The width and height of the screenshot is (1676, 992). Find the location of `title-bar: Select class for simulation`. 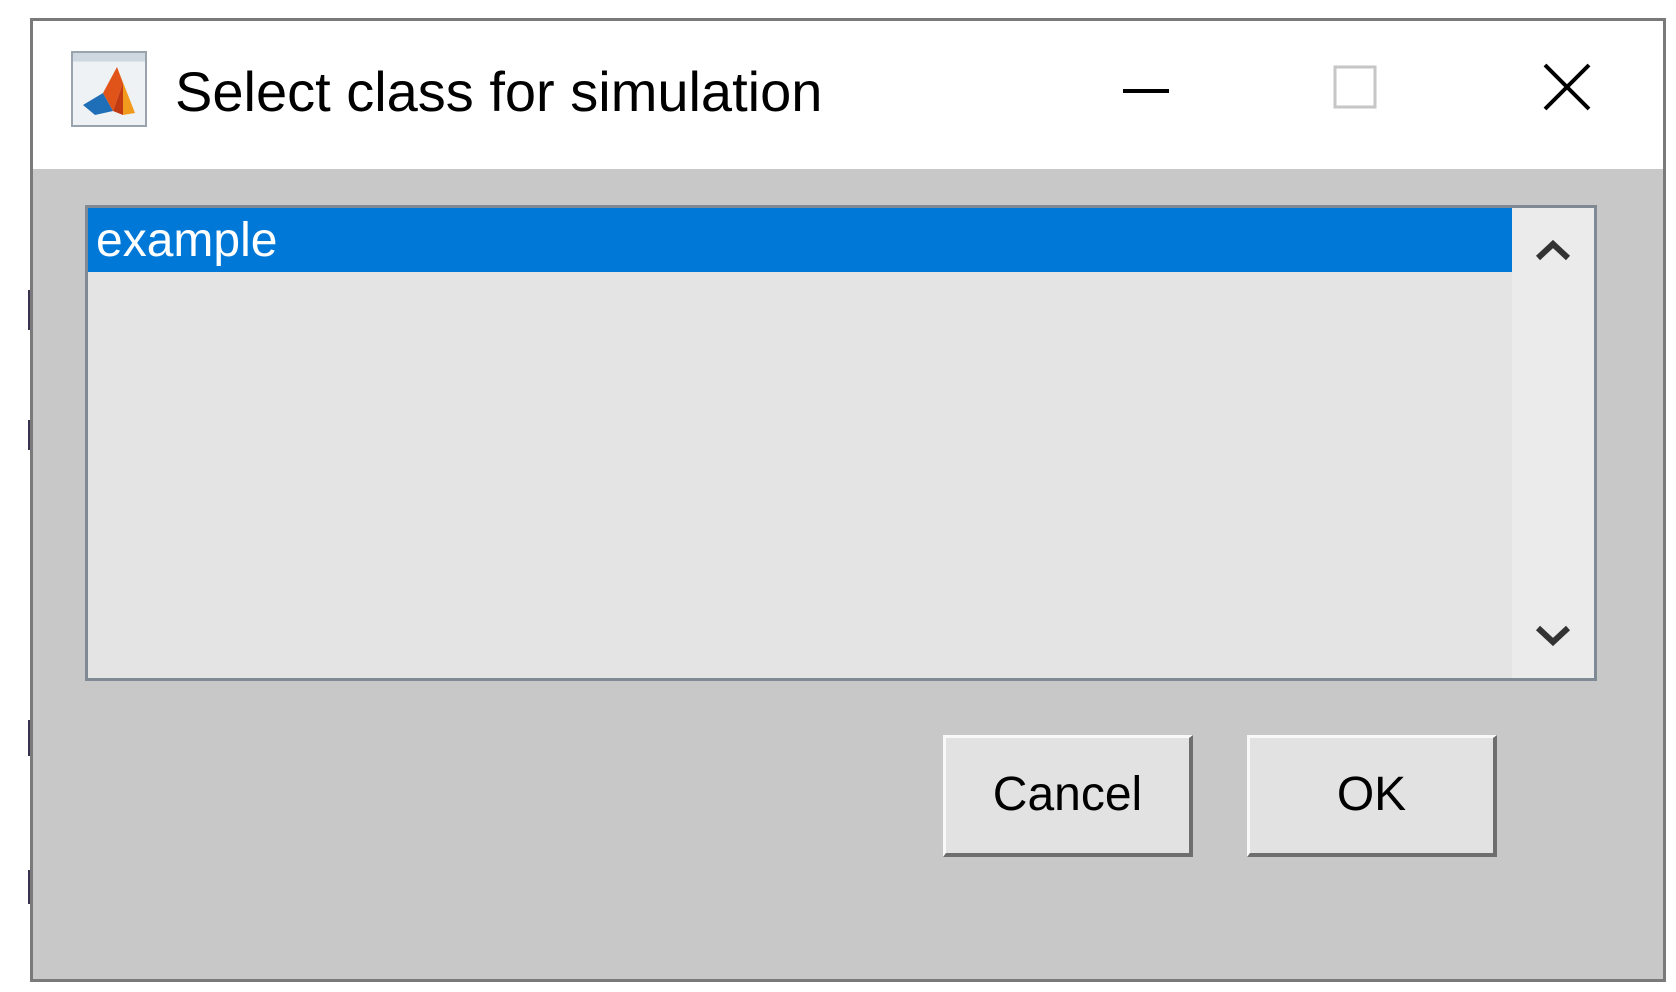

title-bar: Select class for simulation is located at coordinates (848, 95).